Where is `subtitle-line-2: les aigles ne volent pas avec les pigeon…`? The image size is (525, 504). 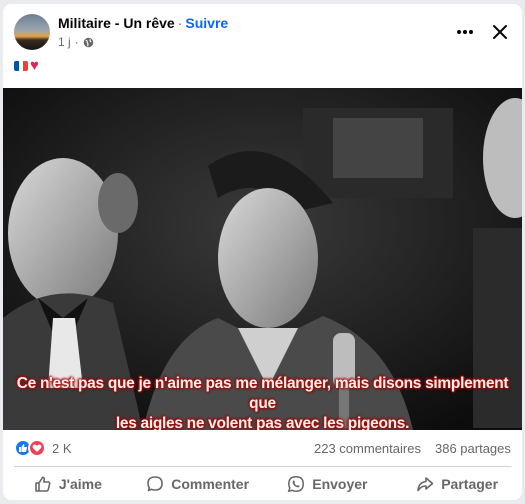 subtitle-line-2: les aigles ne volent pas avec les pigeon… is located at coordinates (262, 422).